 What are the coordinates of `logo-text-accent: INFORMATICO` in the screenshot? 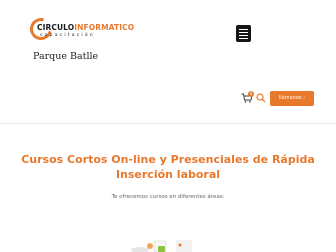 It's located at (104, 27).